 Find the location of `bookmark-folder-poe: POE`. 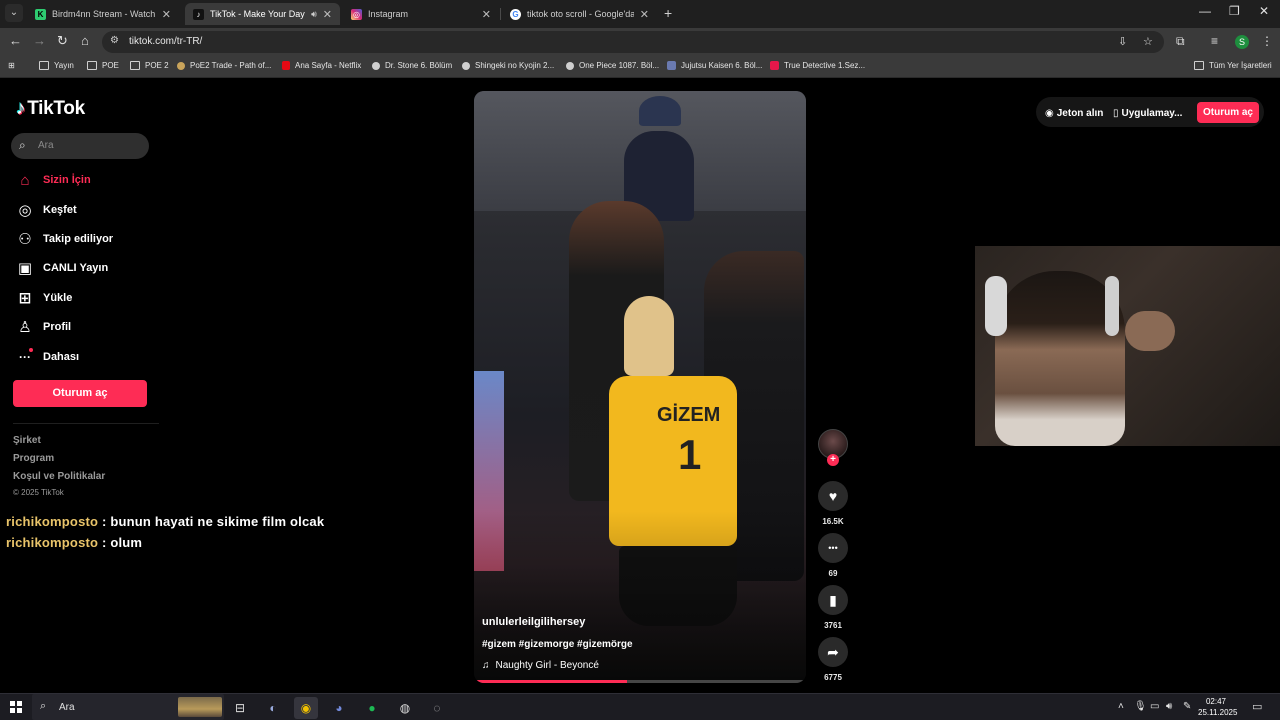

bookmark-folder-poe: POE is located at coordinates (103, 65).